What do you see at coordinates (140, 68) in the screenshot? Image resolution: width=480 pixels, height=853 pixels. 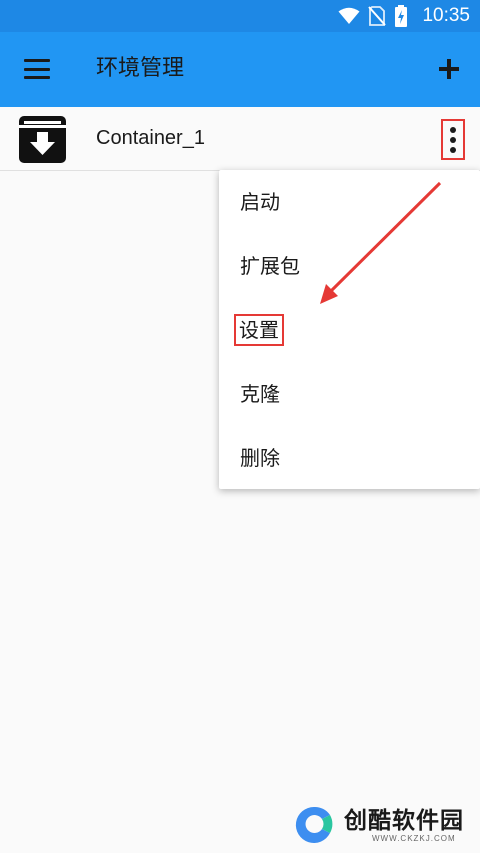 I see `page-title: 环境管理` at bounding box center [140, 68].